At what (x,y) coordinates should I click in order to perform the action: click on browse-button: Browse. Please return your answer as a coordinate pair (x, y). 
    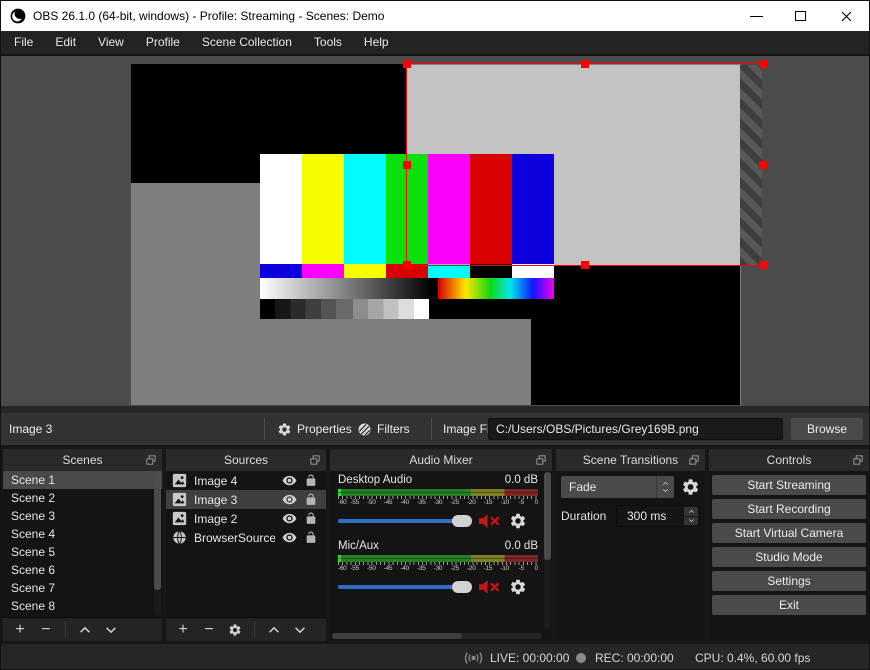
    Looking at the image, I should click on (827, 429).